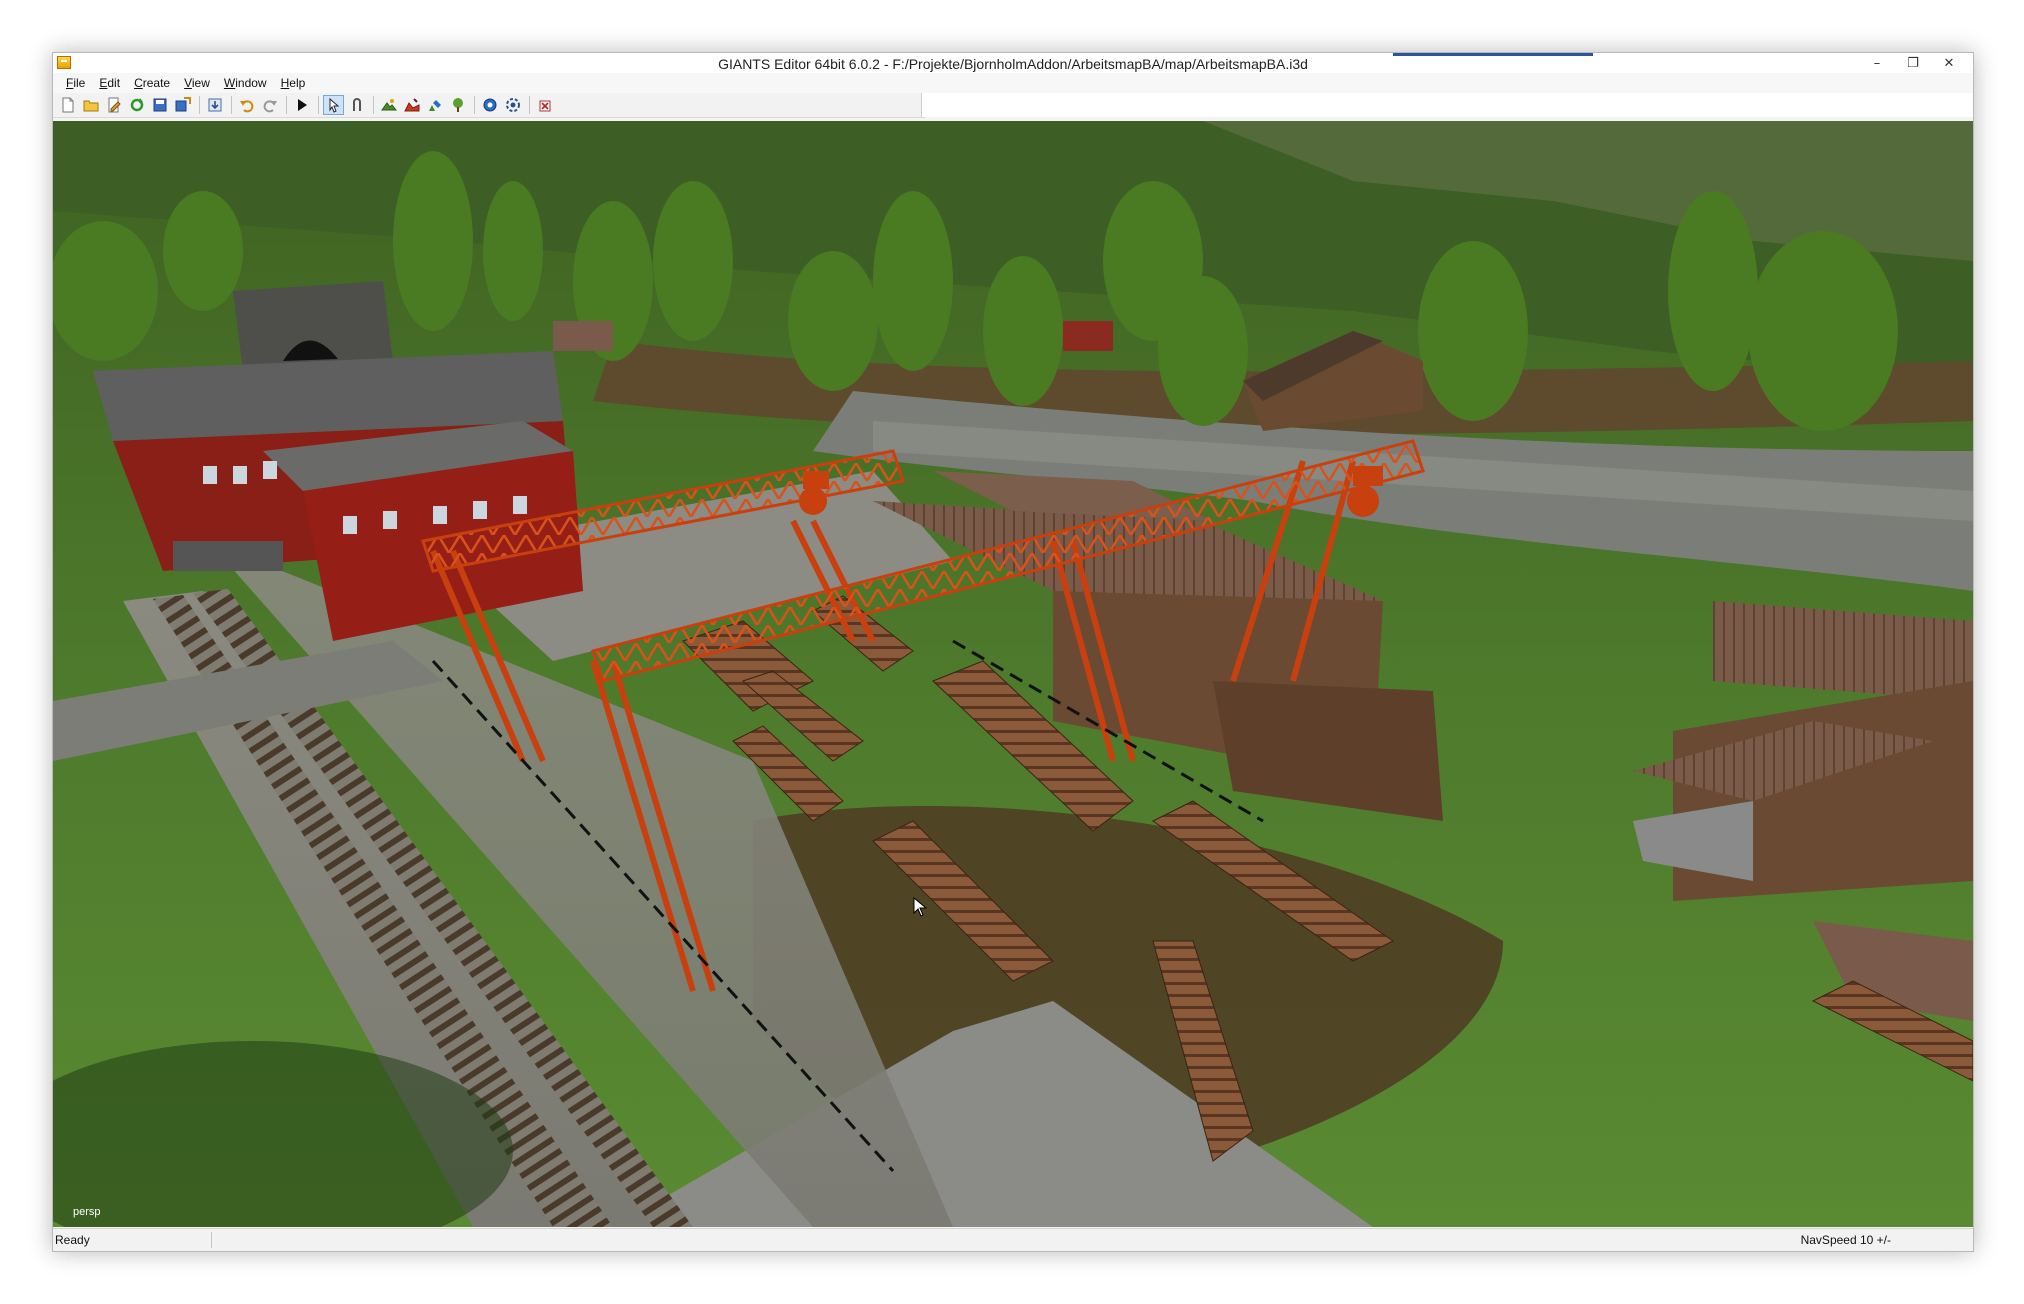  I want to click on menu-bar: File Edit Create View Window Help, so click(1013, 83).